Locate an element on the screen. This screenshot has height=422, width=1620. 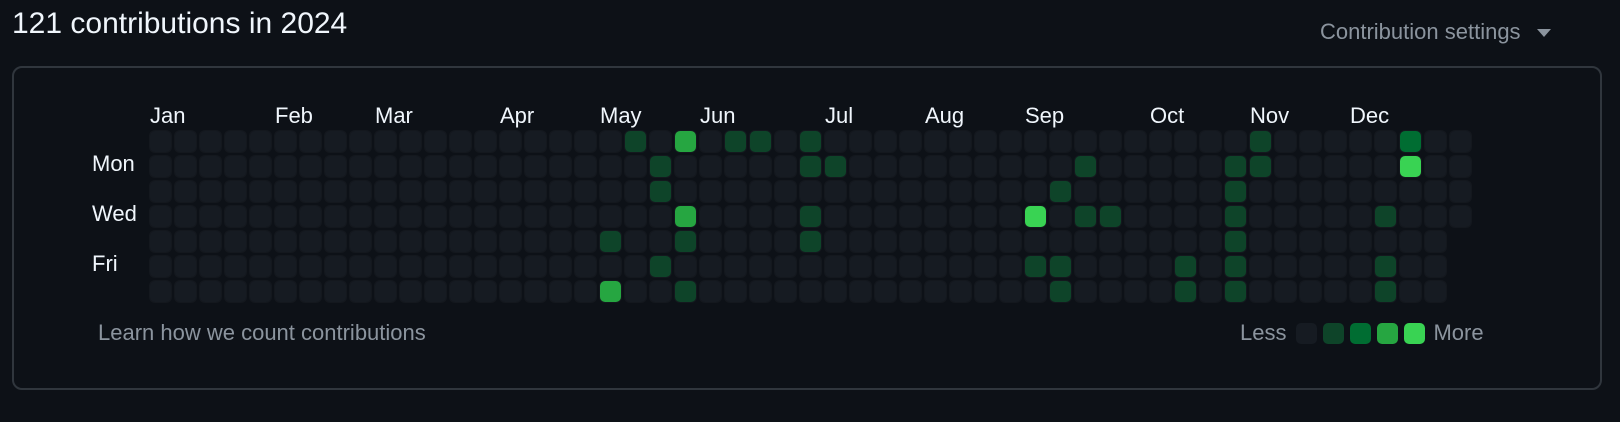
learn-how-we-count-link: Learn how we count contributions is located at coordinates (262, 333).